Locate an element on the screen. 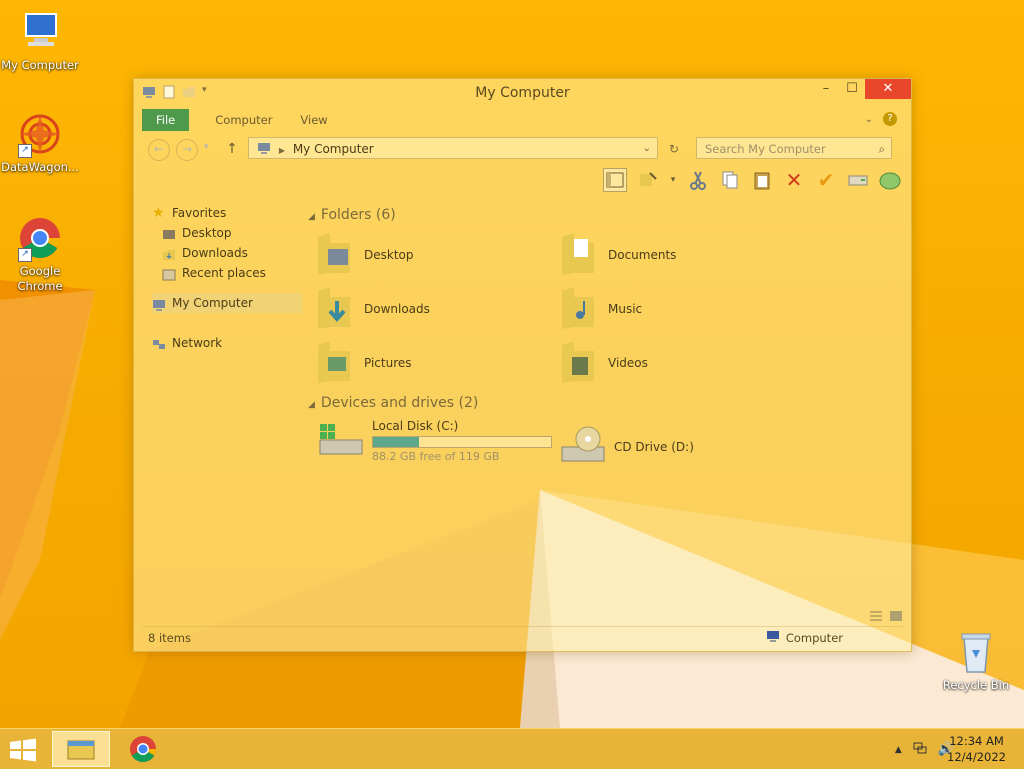  desktop-icon-my-computer: My Computer is located at coordinates (40, 40).